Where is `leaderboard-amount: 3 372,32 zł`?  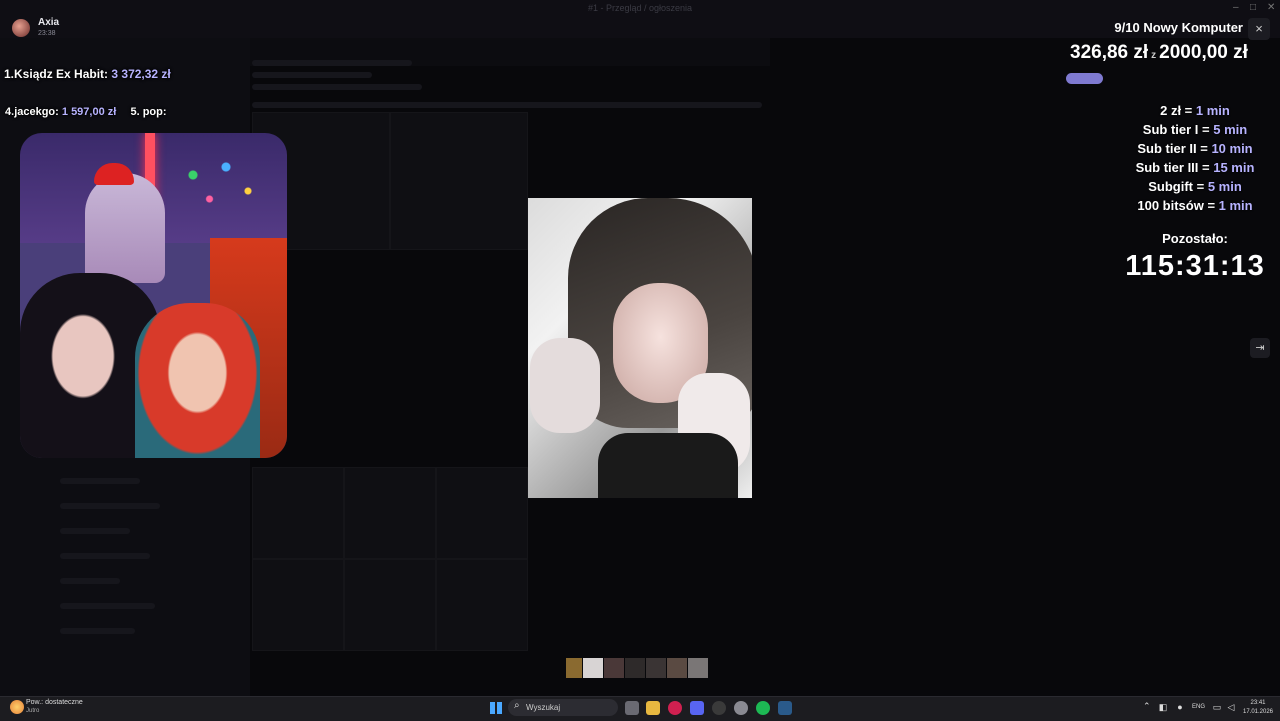
leaderboard-amount: 3 372,32 zł is located at coordinates (141, 74).